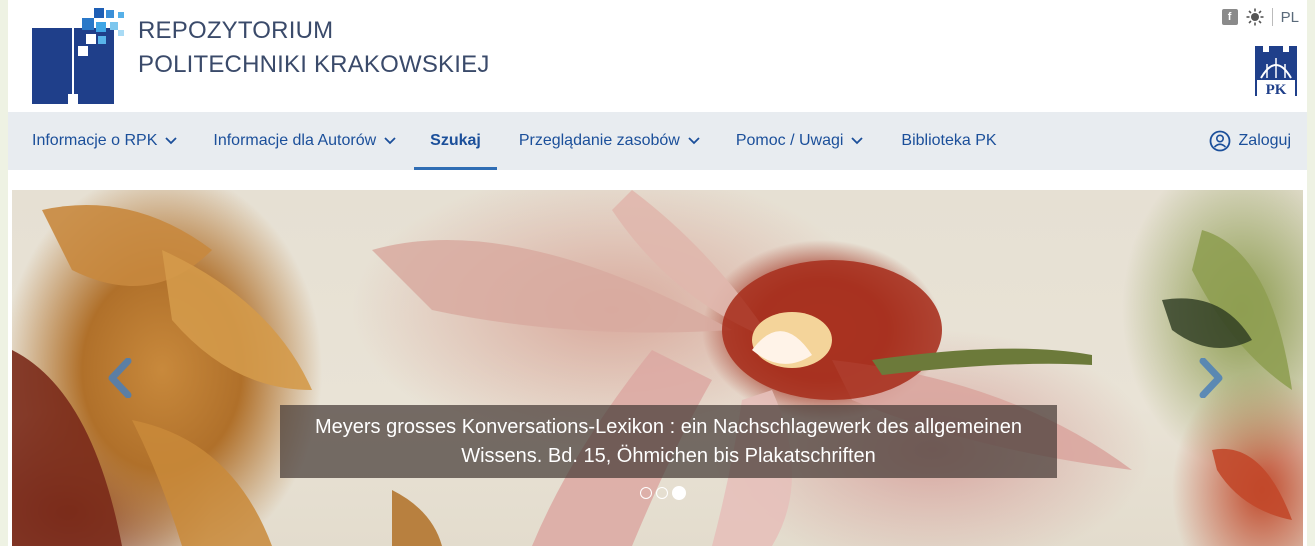 The height and width of the screenshot is (546, 1315). I want to click on nav-item-label: Informacje o RPK, so click(95, 140).